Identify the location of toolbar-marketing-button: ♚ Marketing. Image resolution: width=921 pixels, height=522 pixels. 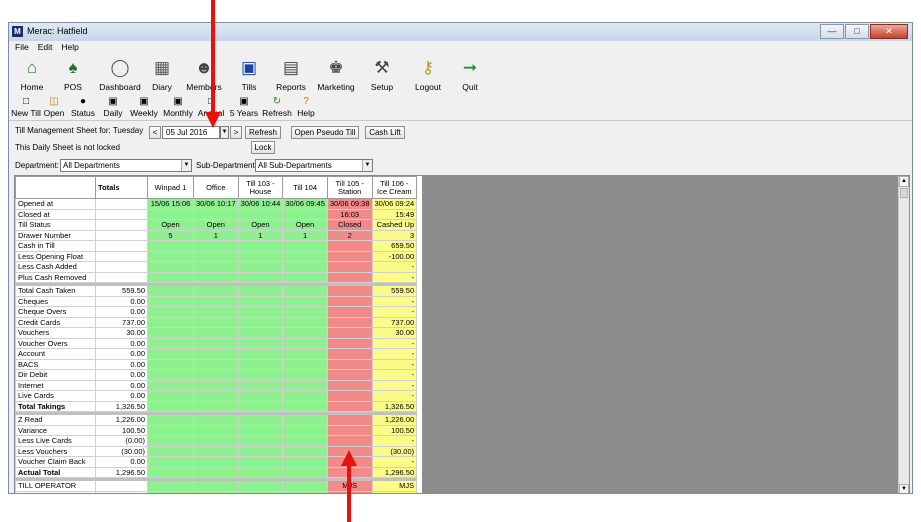
(336, 74).